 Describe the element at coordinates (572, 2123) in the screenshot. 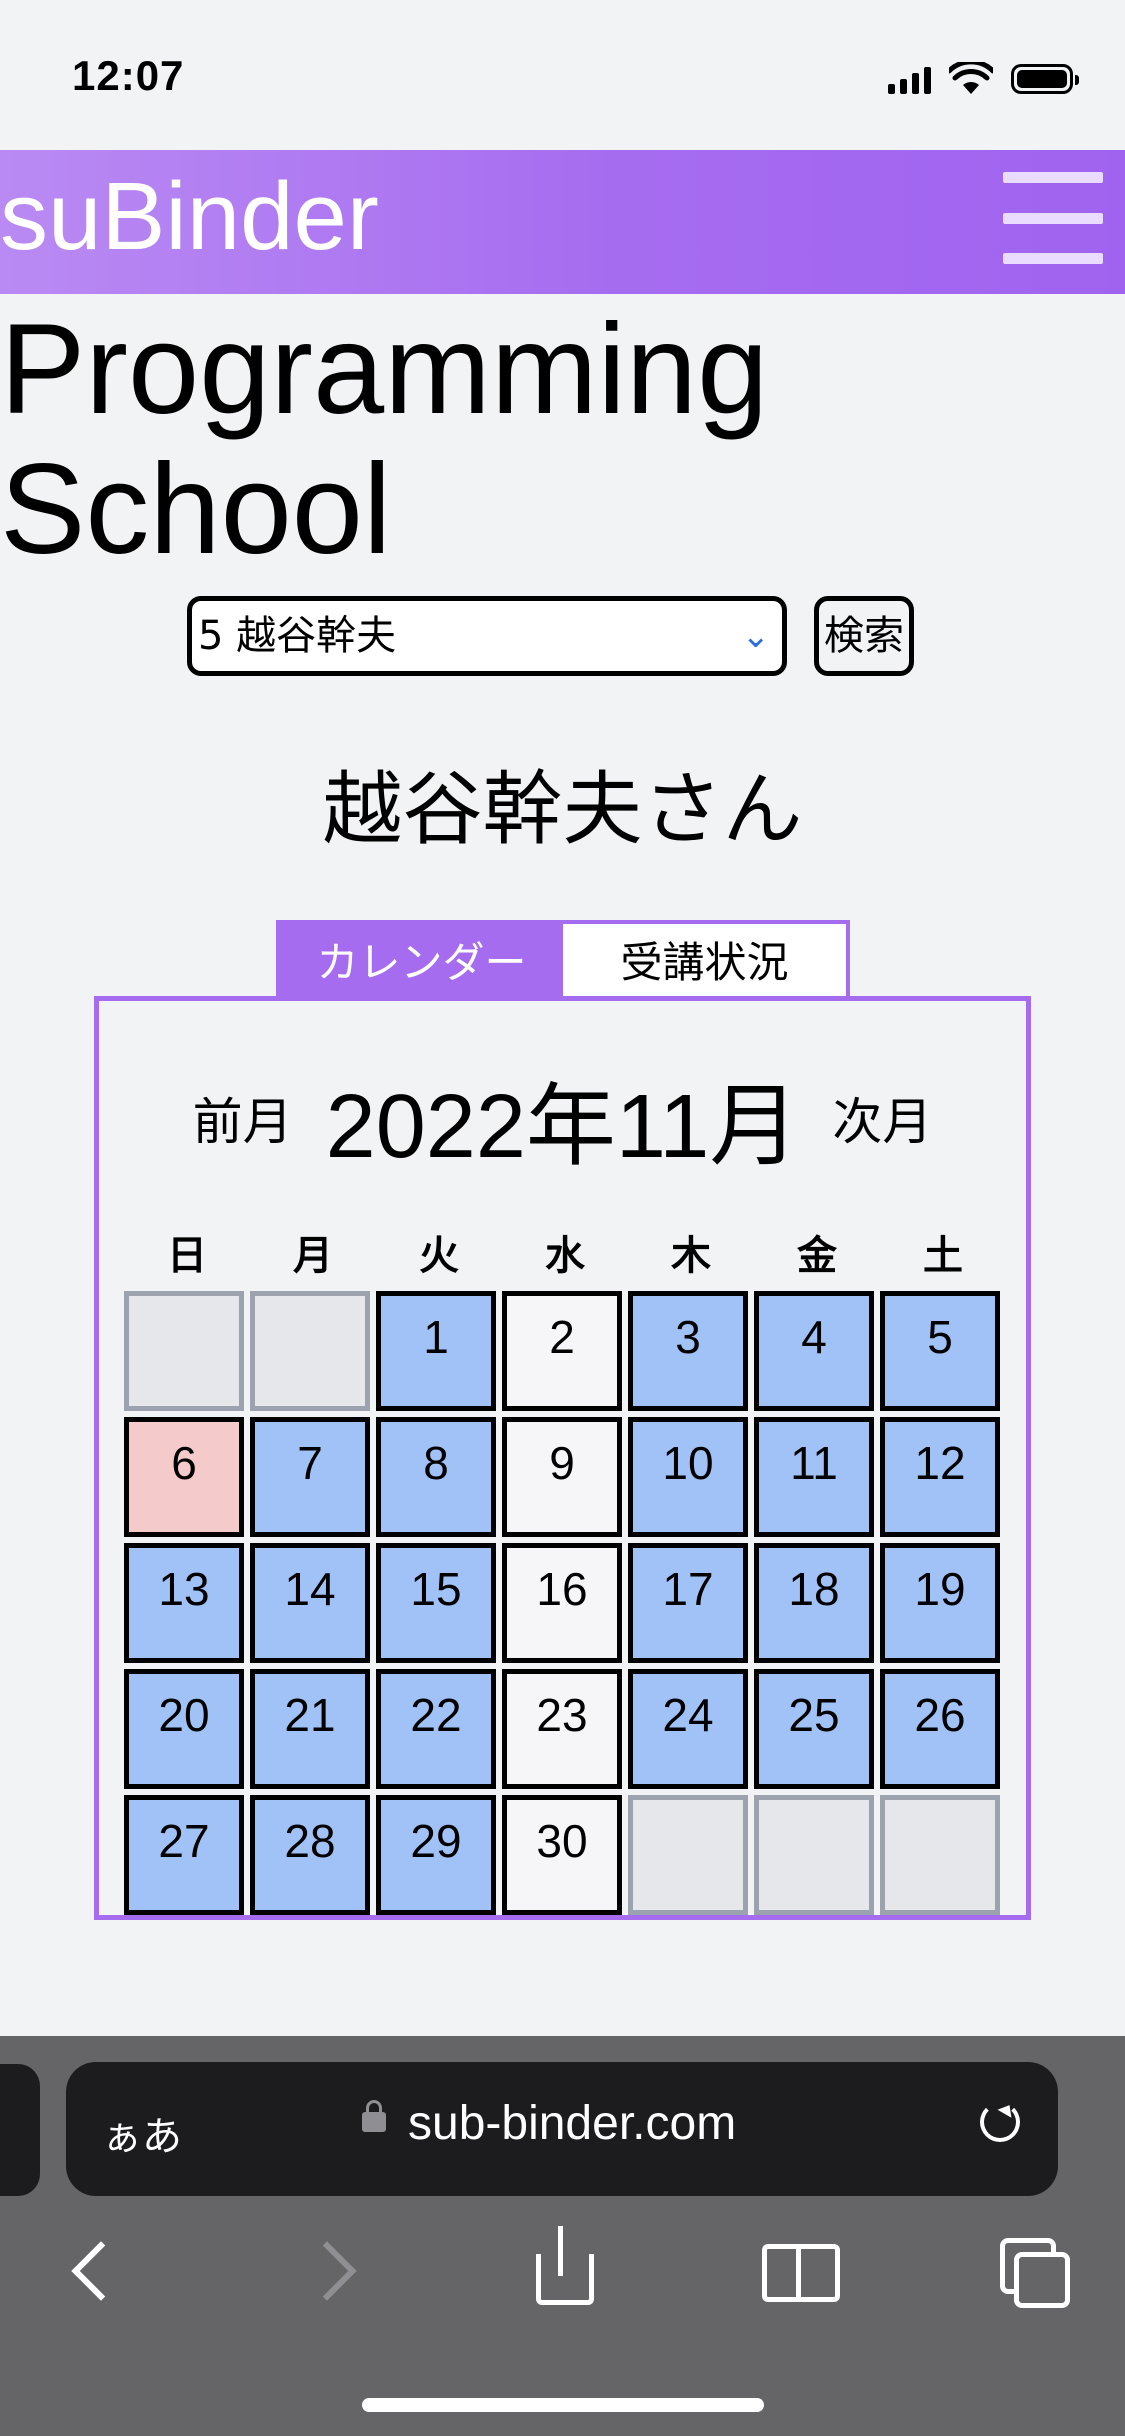

I see `url-text: sub-binder.com` at that location.